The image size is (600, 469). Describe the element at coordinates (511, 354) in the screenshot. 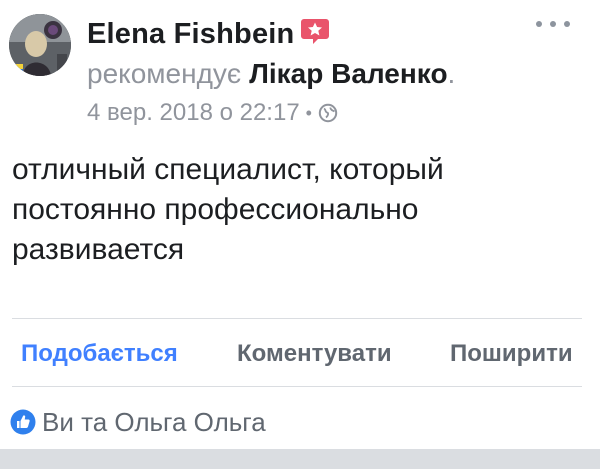

I see `share-button: Поширити` at that location.